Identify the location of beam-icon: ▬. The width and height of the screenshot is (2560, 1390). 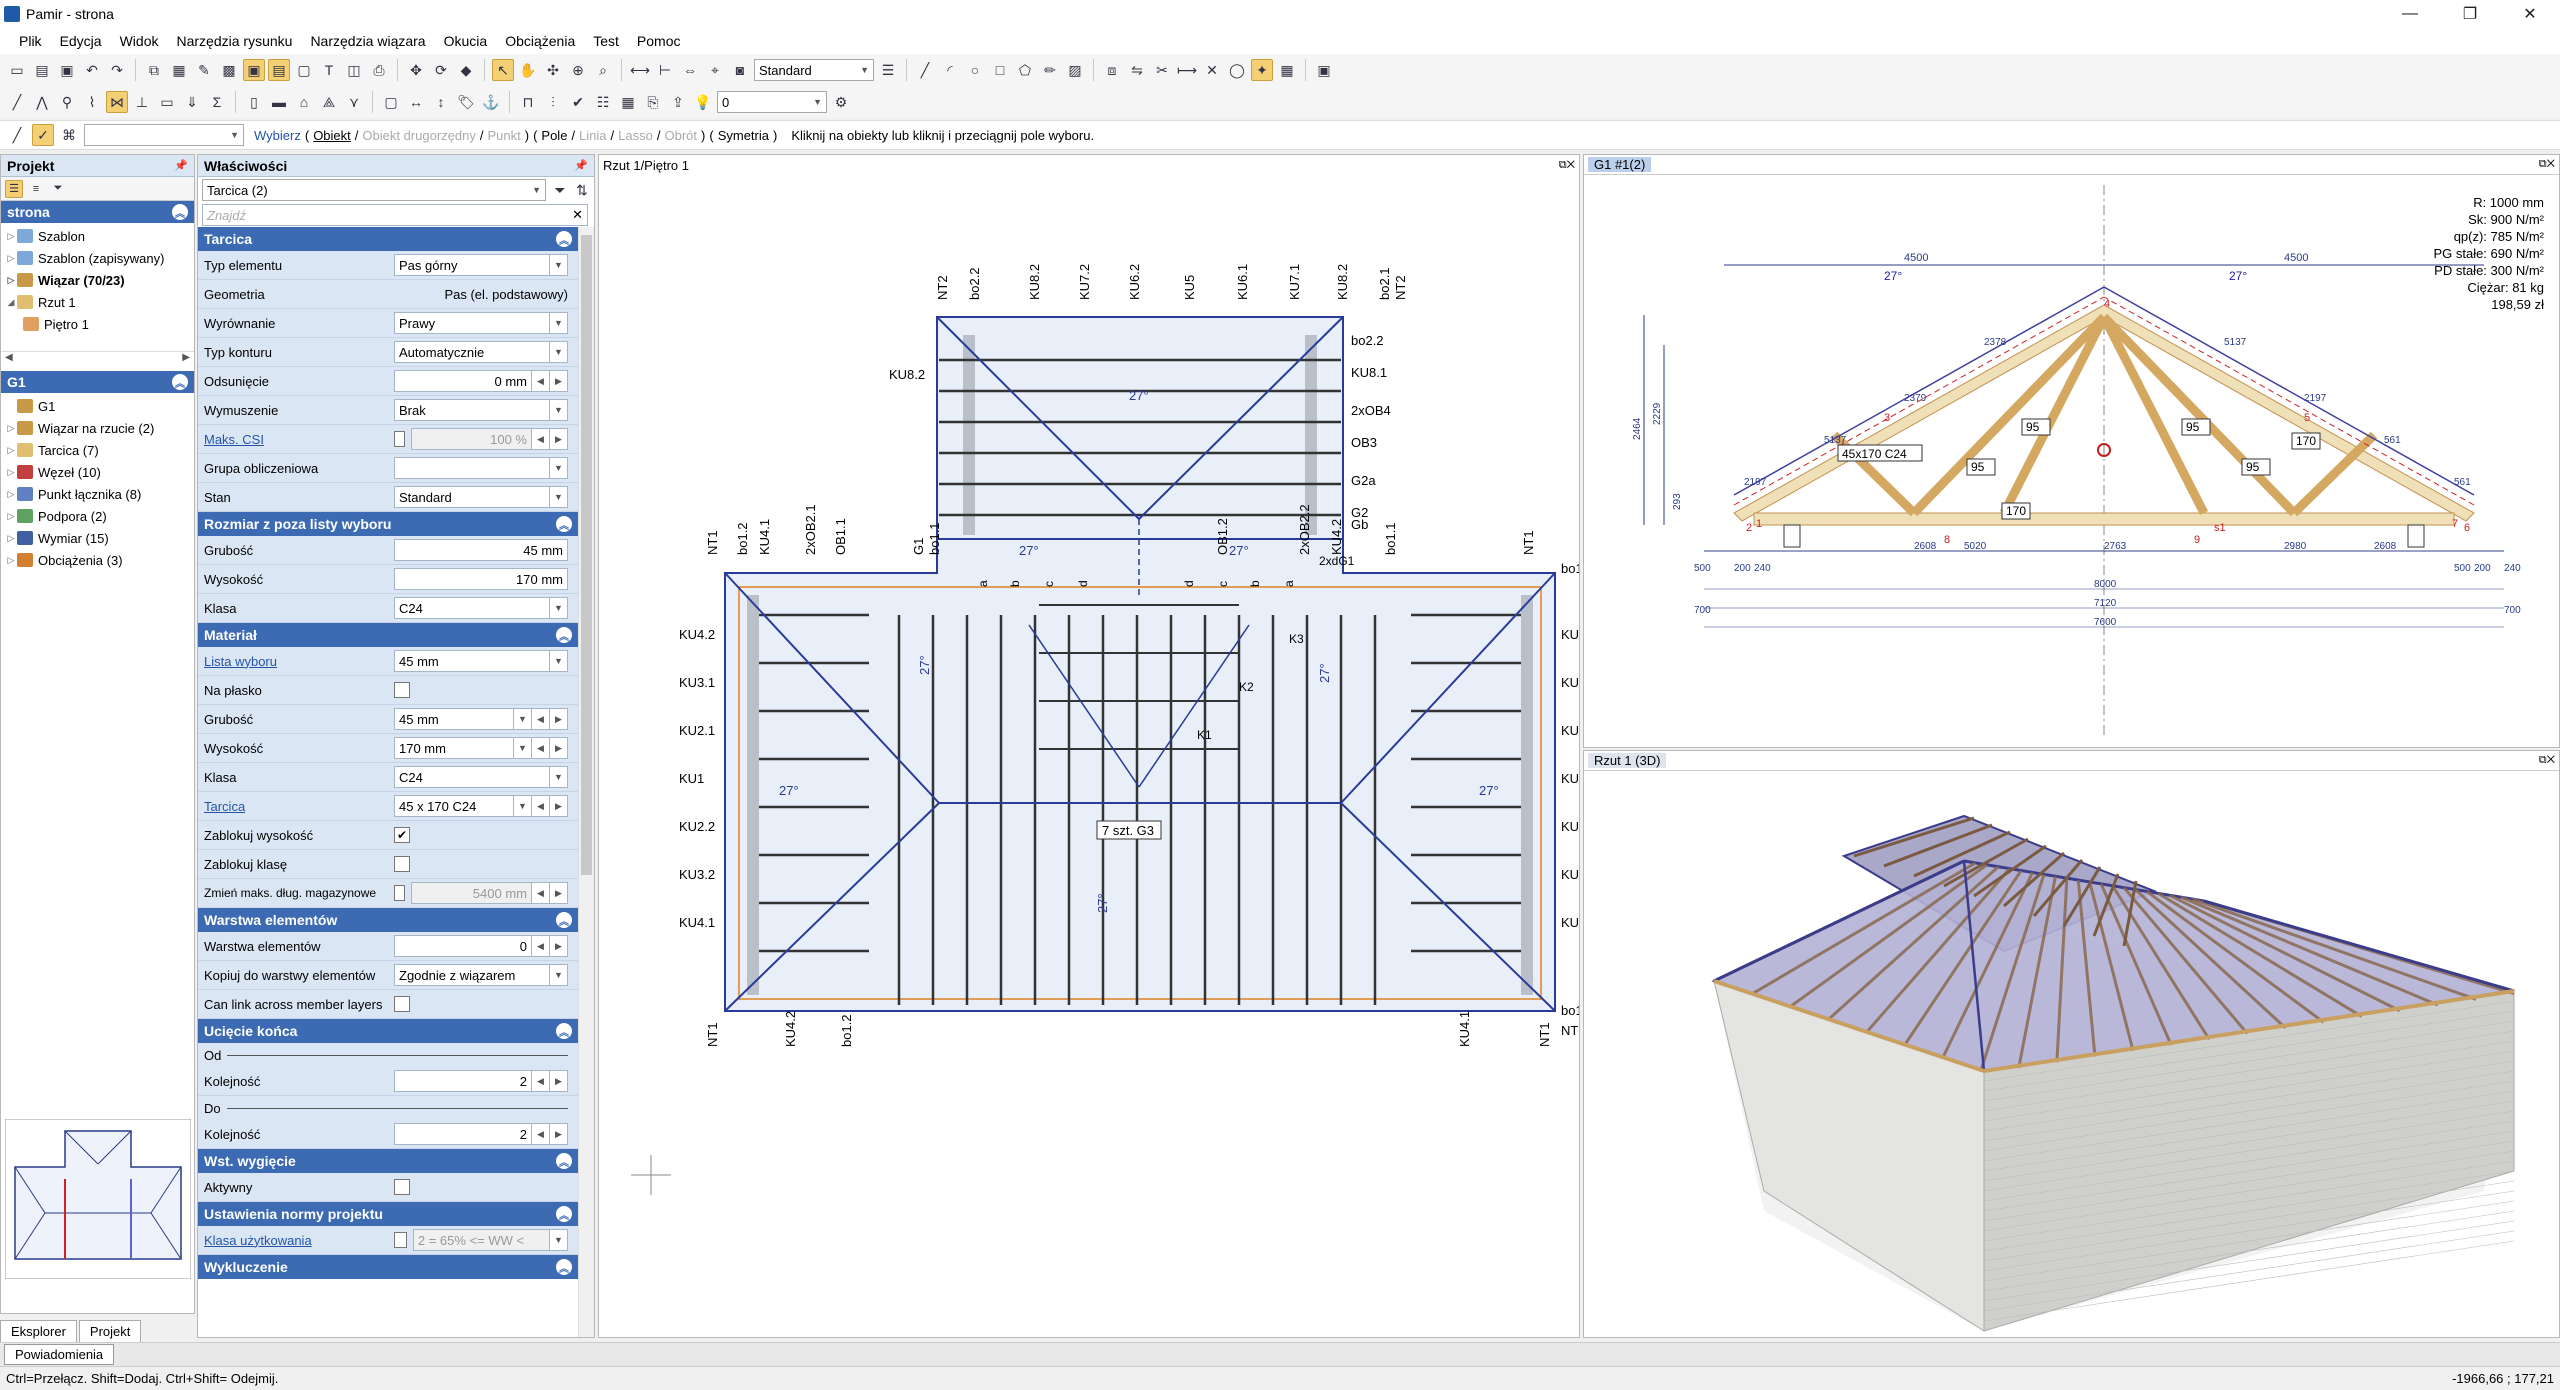
(279, 102).